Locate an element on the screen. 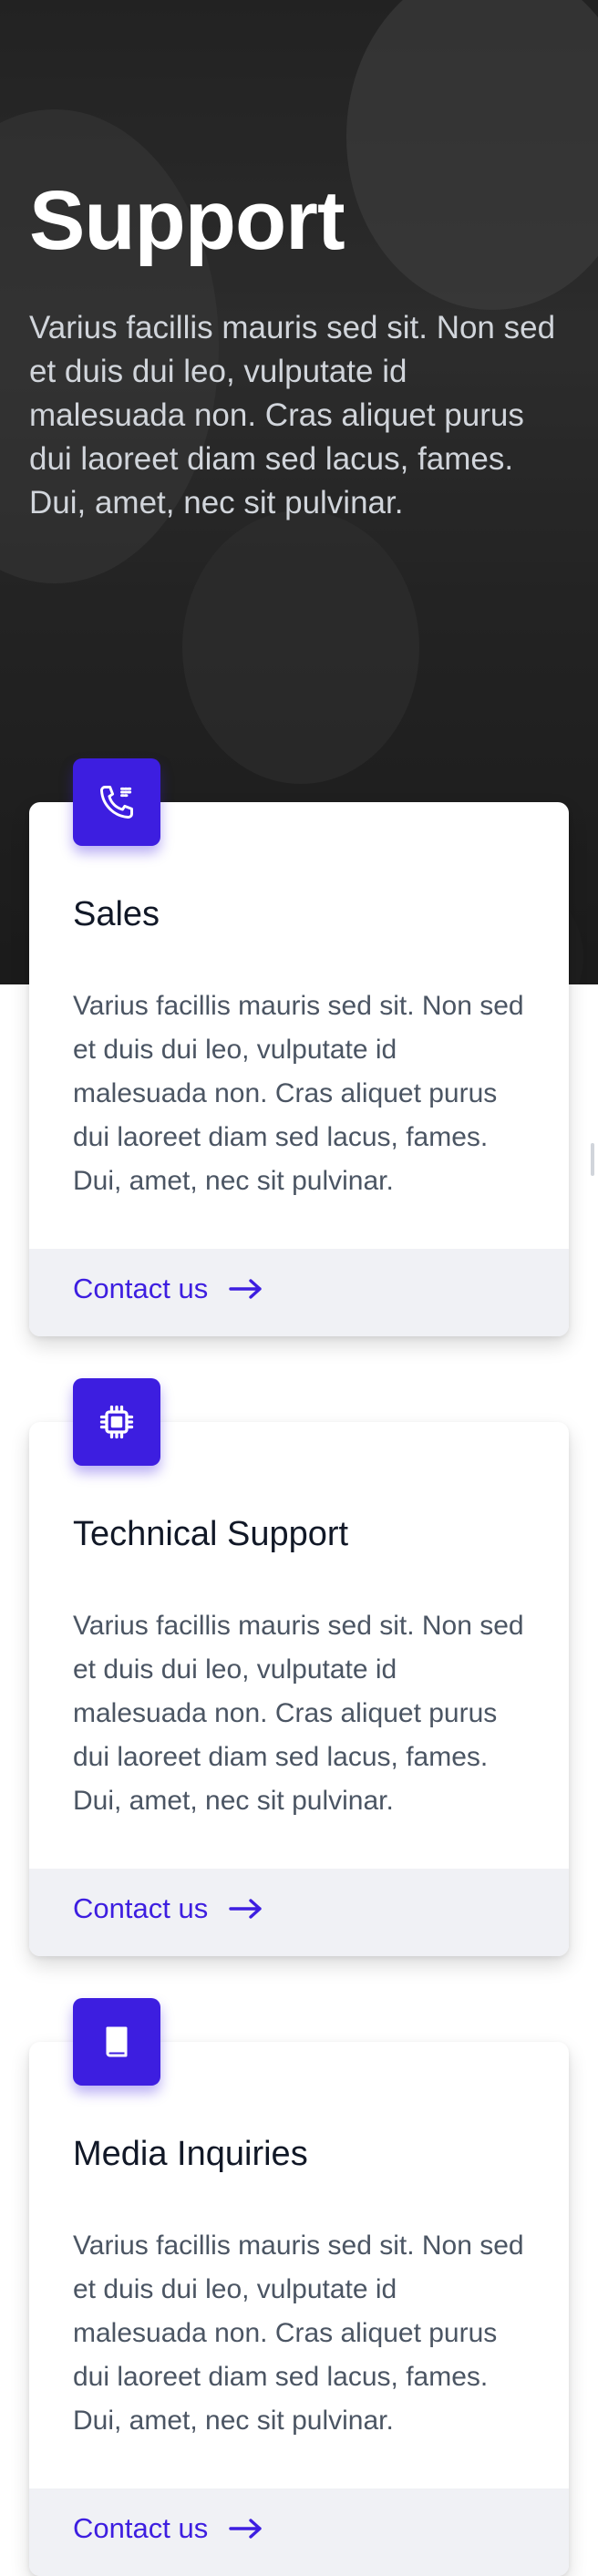  card-title: Sales is located at coordinates (116, 914).